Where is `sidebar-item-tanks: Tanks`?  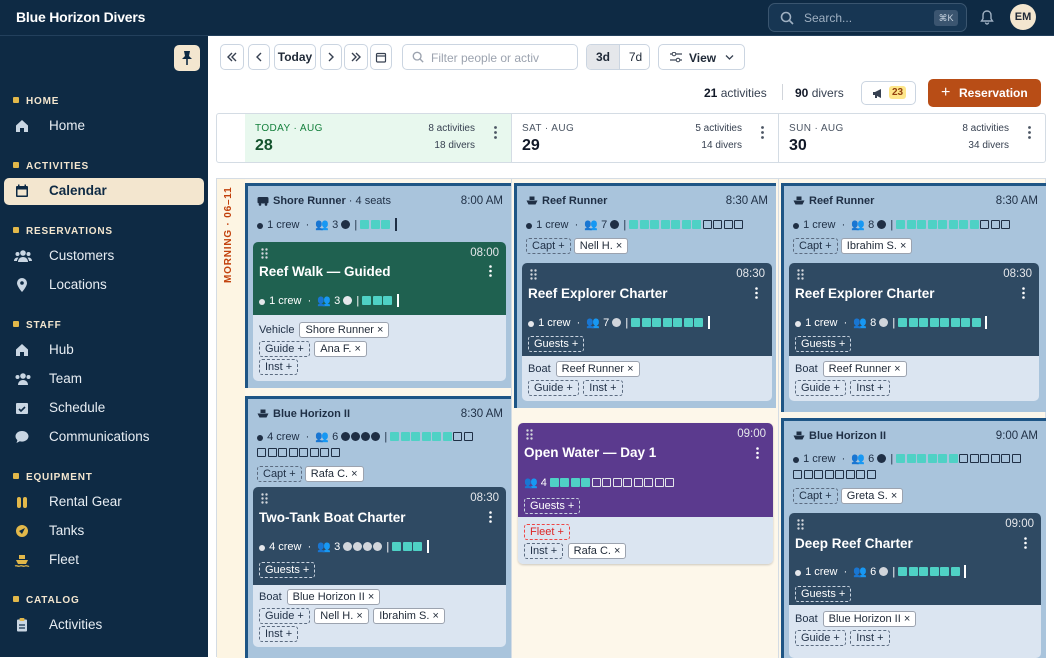
sidebar-item-tanks: Tanks is located at coordinates (104, 531).